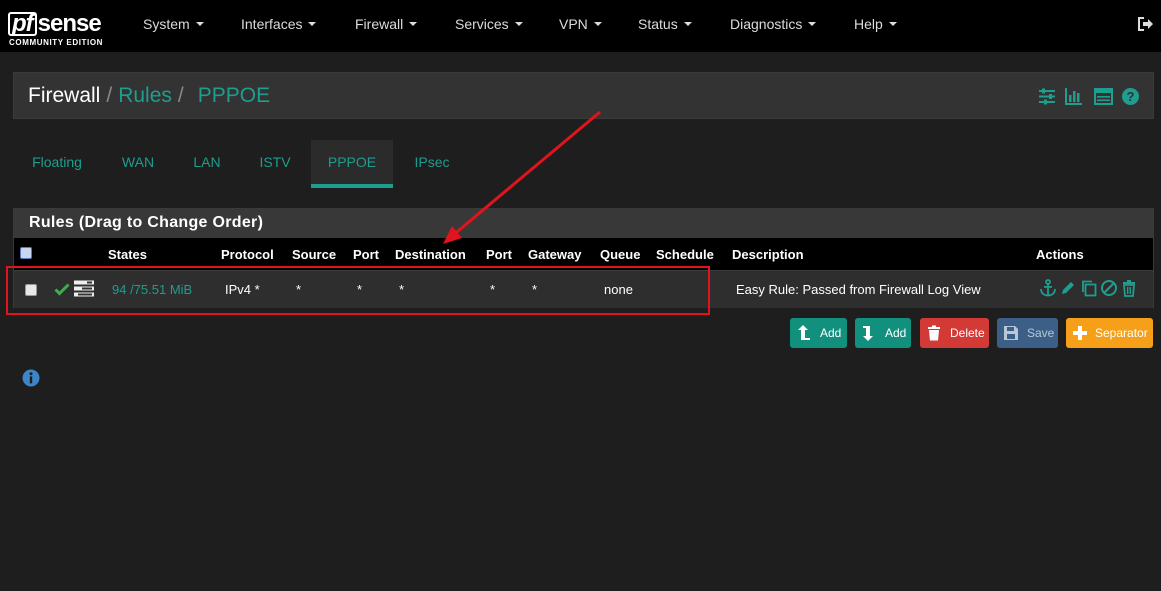 The image size is (1161, 591). Describe the element at coordinates (1011, 333) in the screenshot. I see `floppy-icon` at that location.